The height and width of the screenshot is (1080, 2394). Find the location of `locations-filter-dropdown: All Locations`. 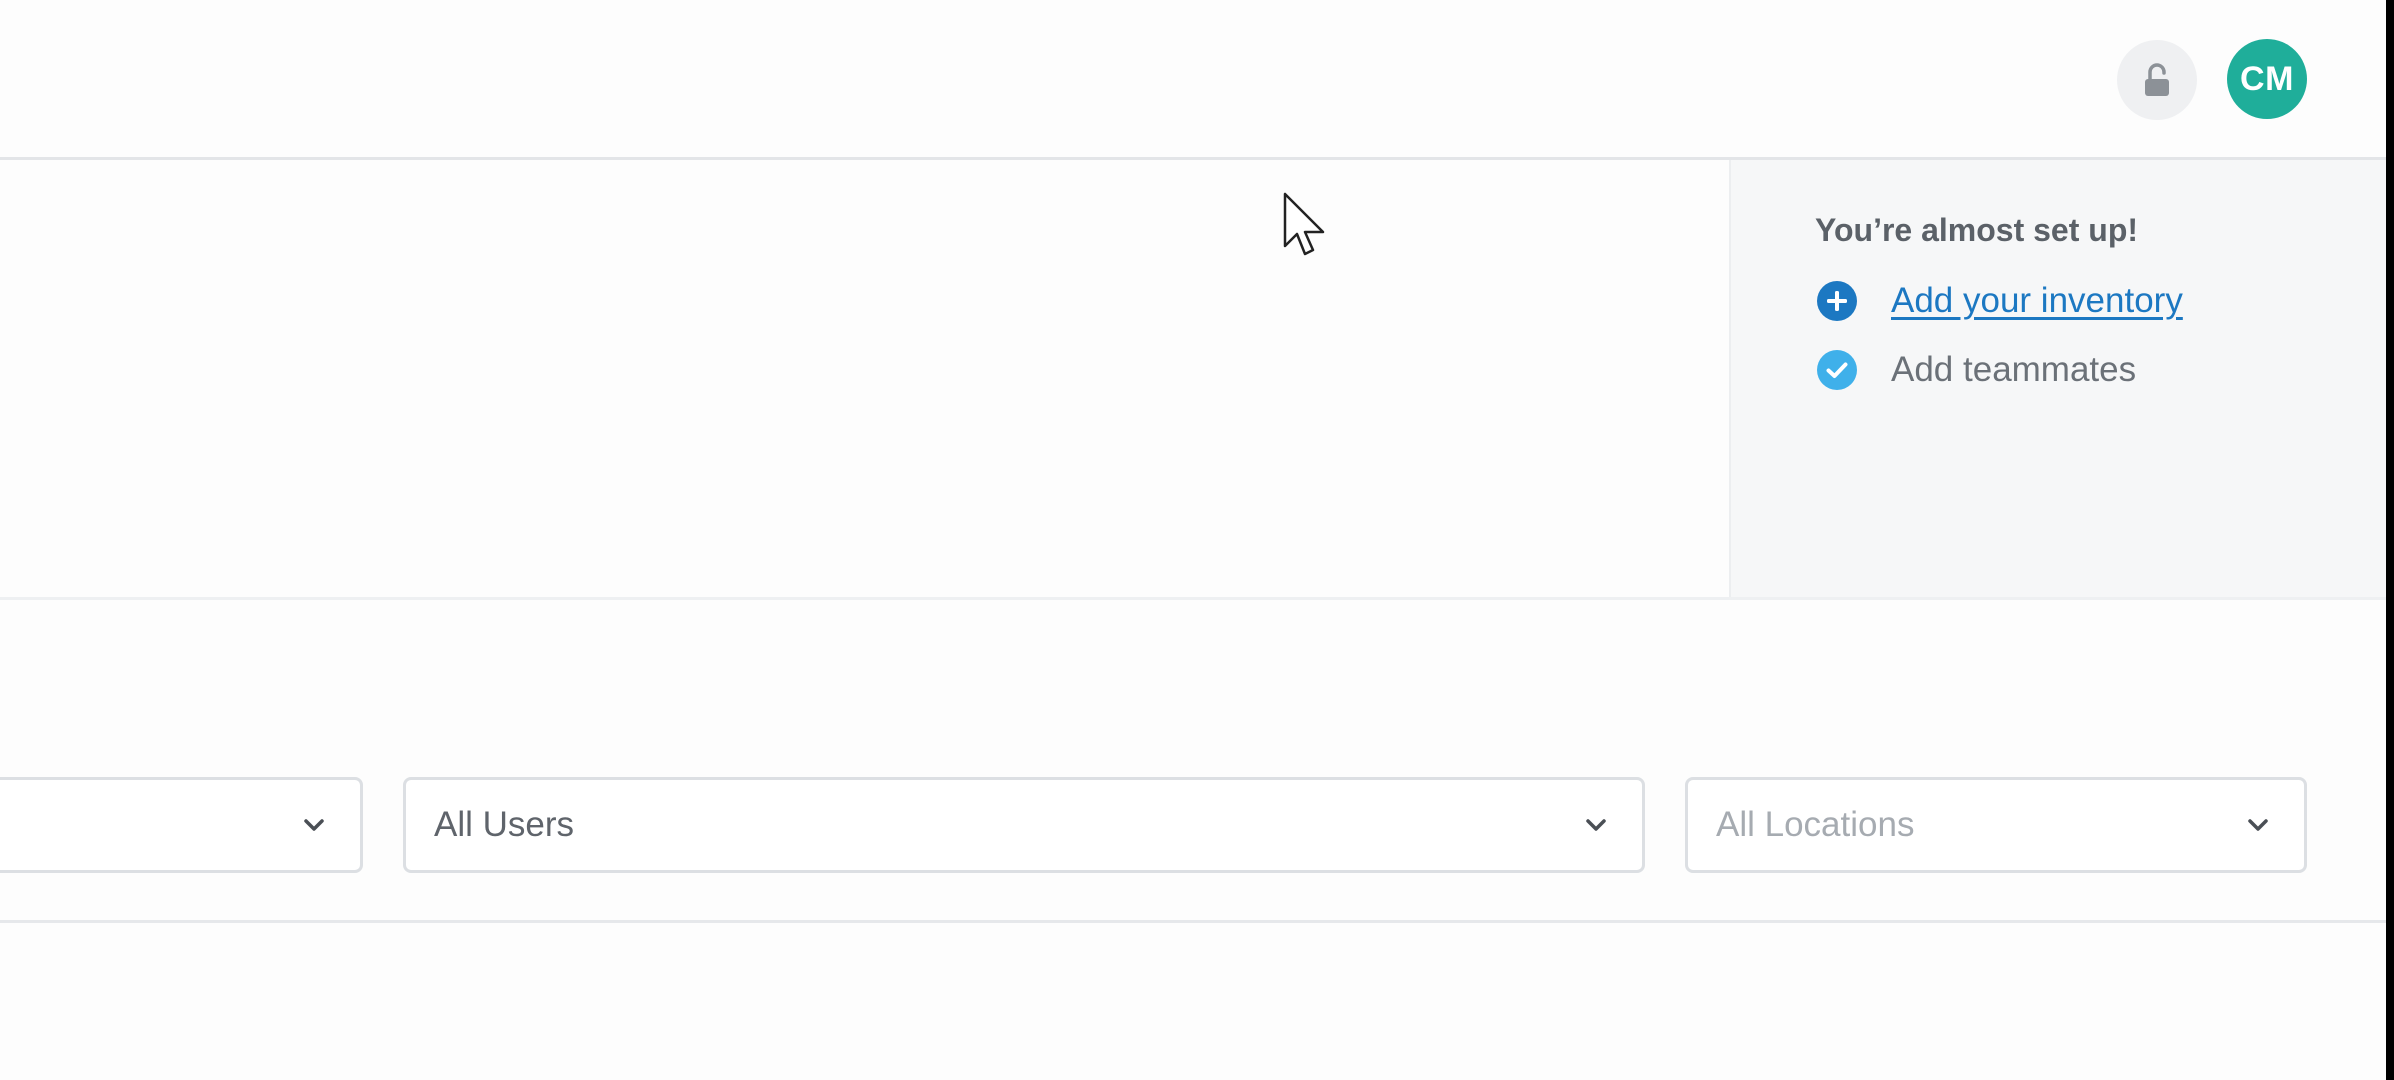

locations-filter-dropdown: All Locations is located at coordinates (1996, 825).